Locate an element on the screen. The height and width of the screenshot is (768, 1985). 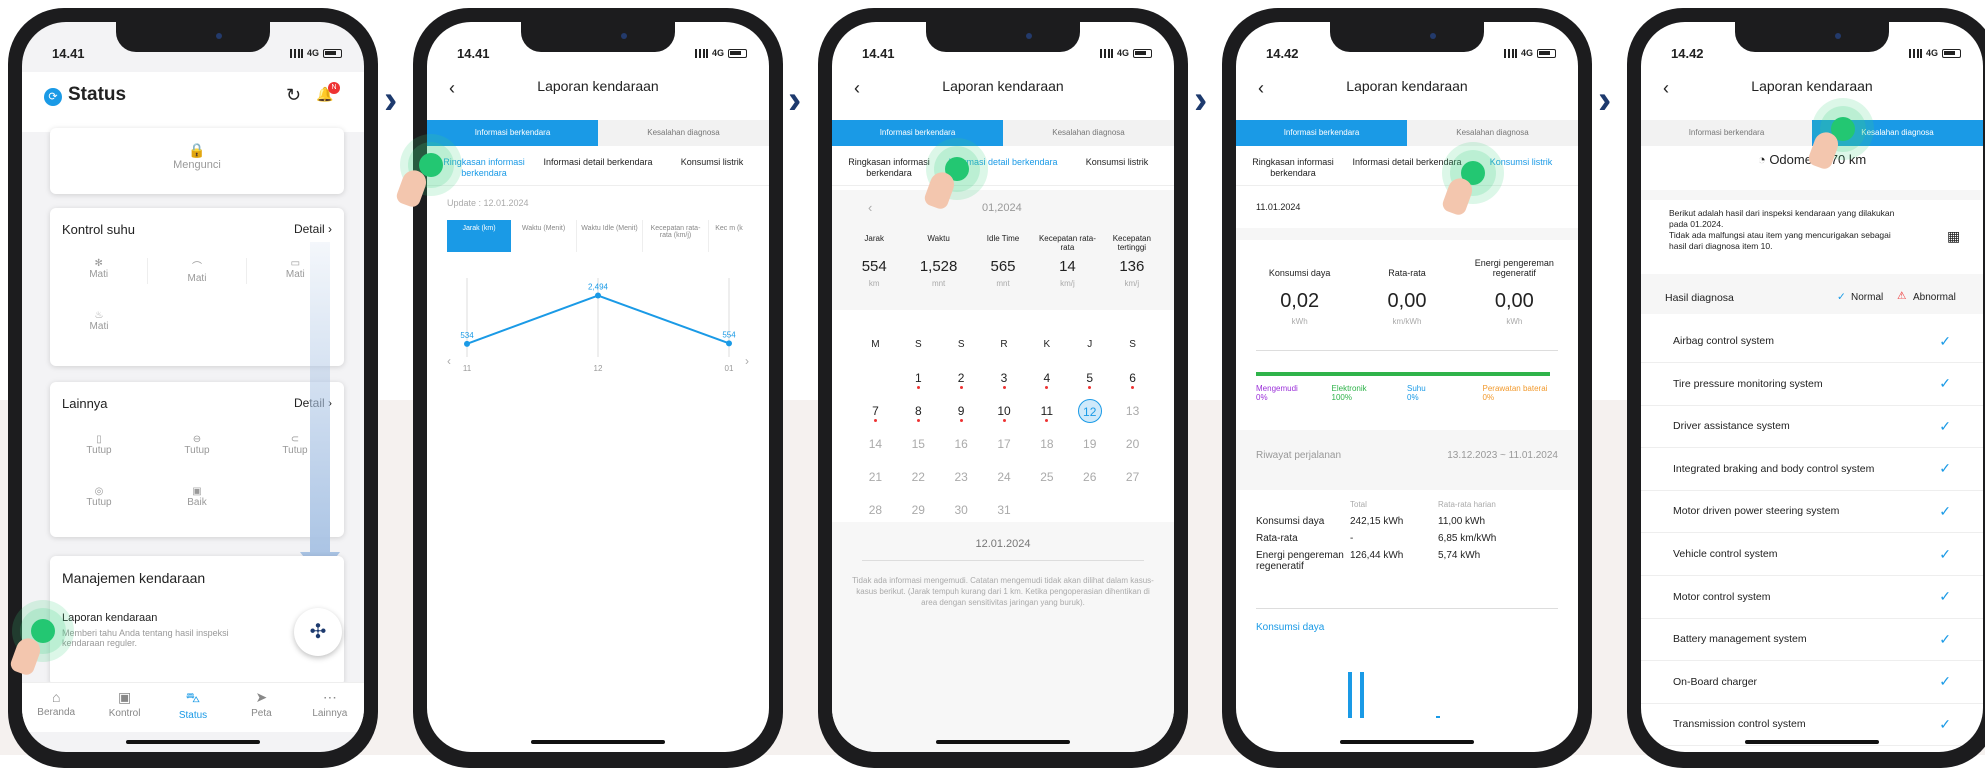
diagnosis-item: Airbag control system ✓ is located at coordinates (1812, 341).